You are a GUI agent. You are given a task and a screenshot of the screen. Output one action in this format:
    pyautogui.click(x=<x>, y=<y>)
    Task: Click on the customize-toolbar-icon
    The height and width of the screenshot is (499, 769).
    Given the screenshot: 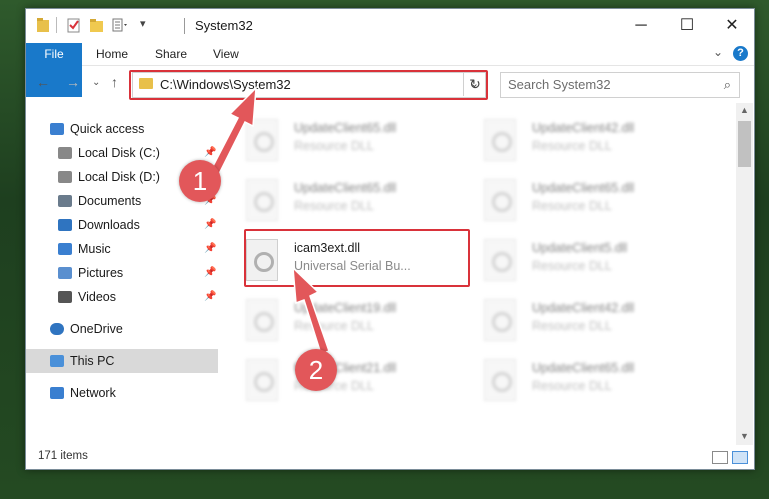 What is the action you would take?
    pyautogui.click(x=121, y=25)
    